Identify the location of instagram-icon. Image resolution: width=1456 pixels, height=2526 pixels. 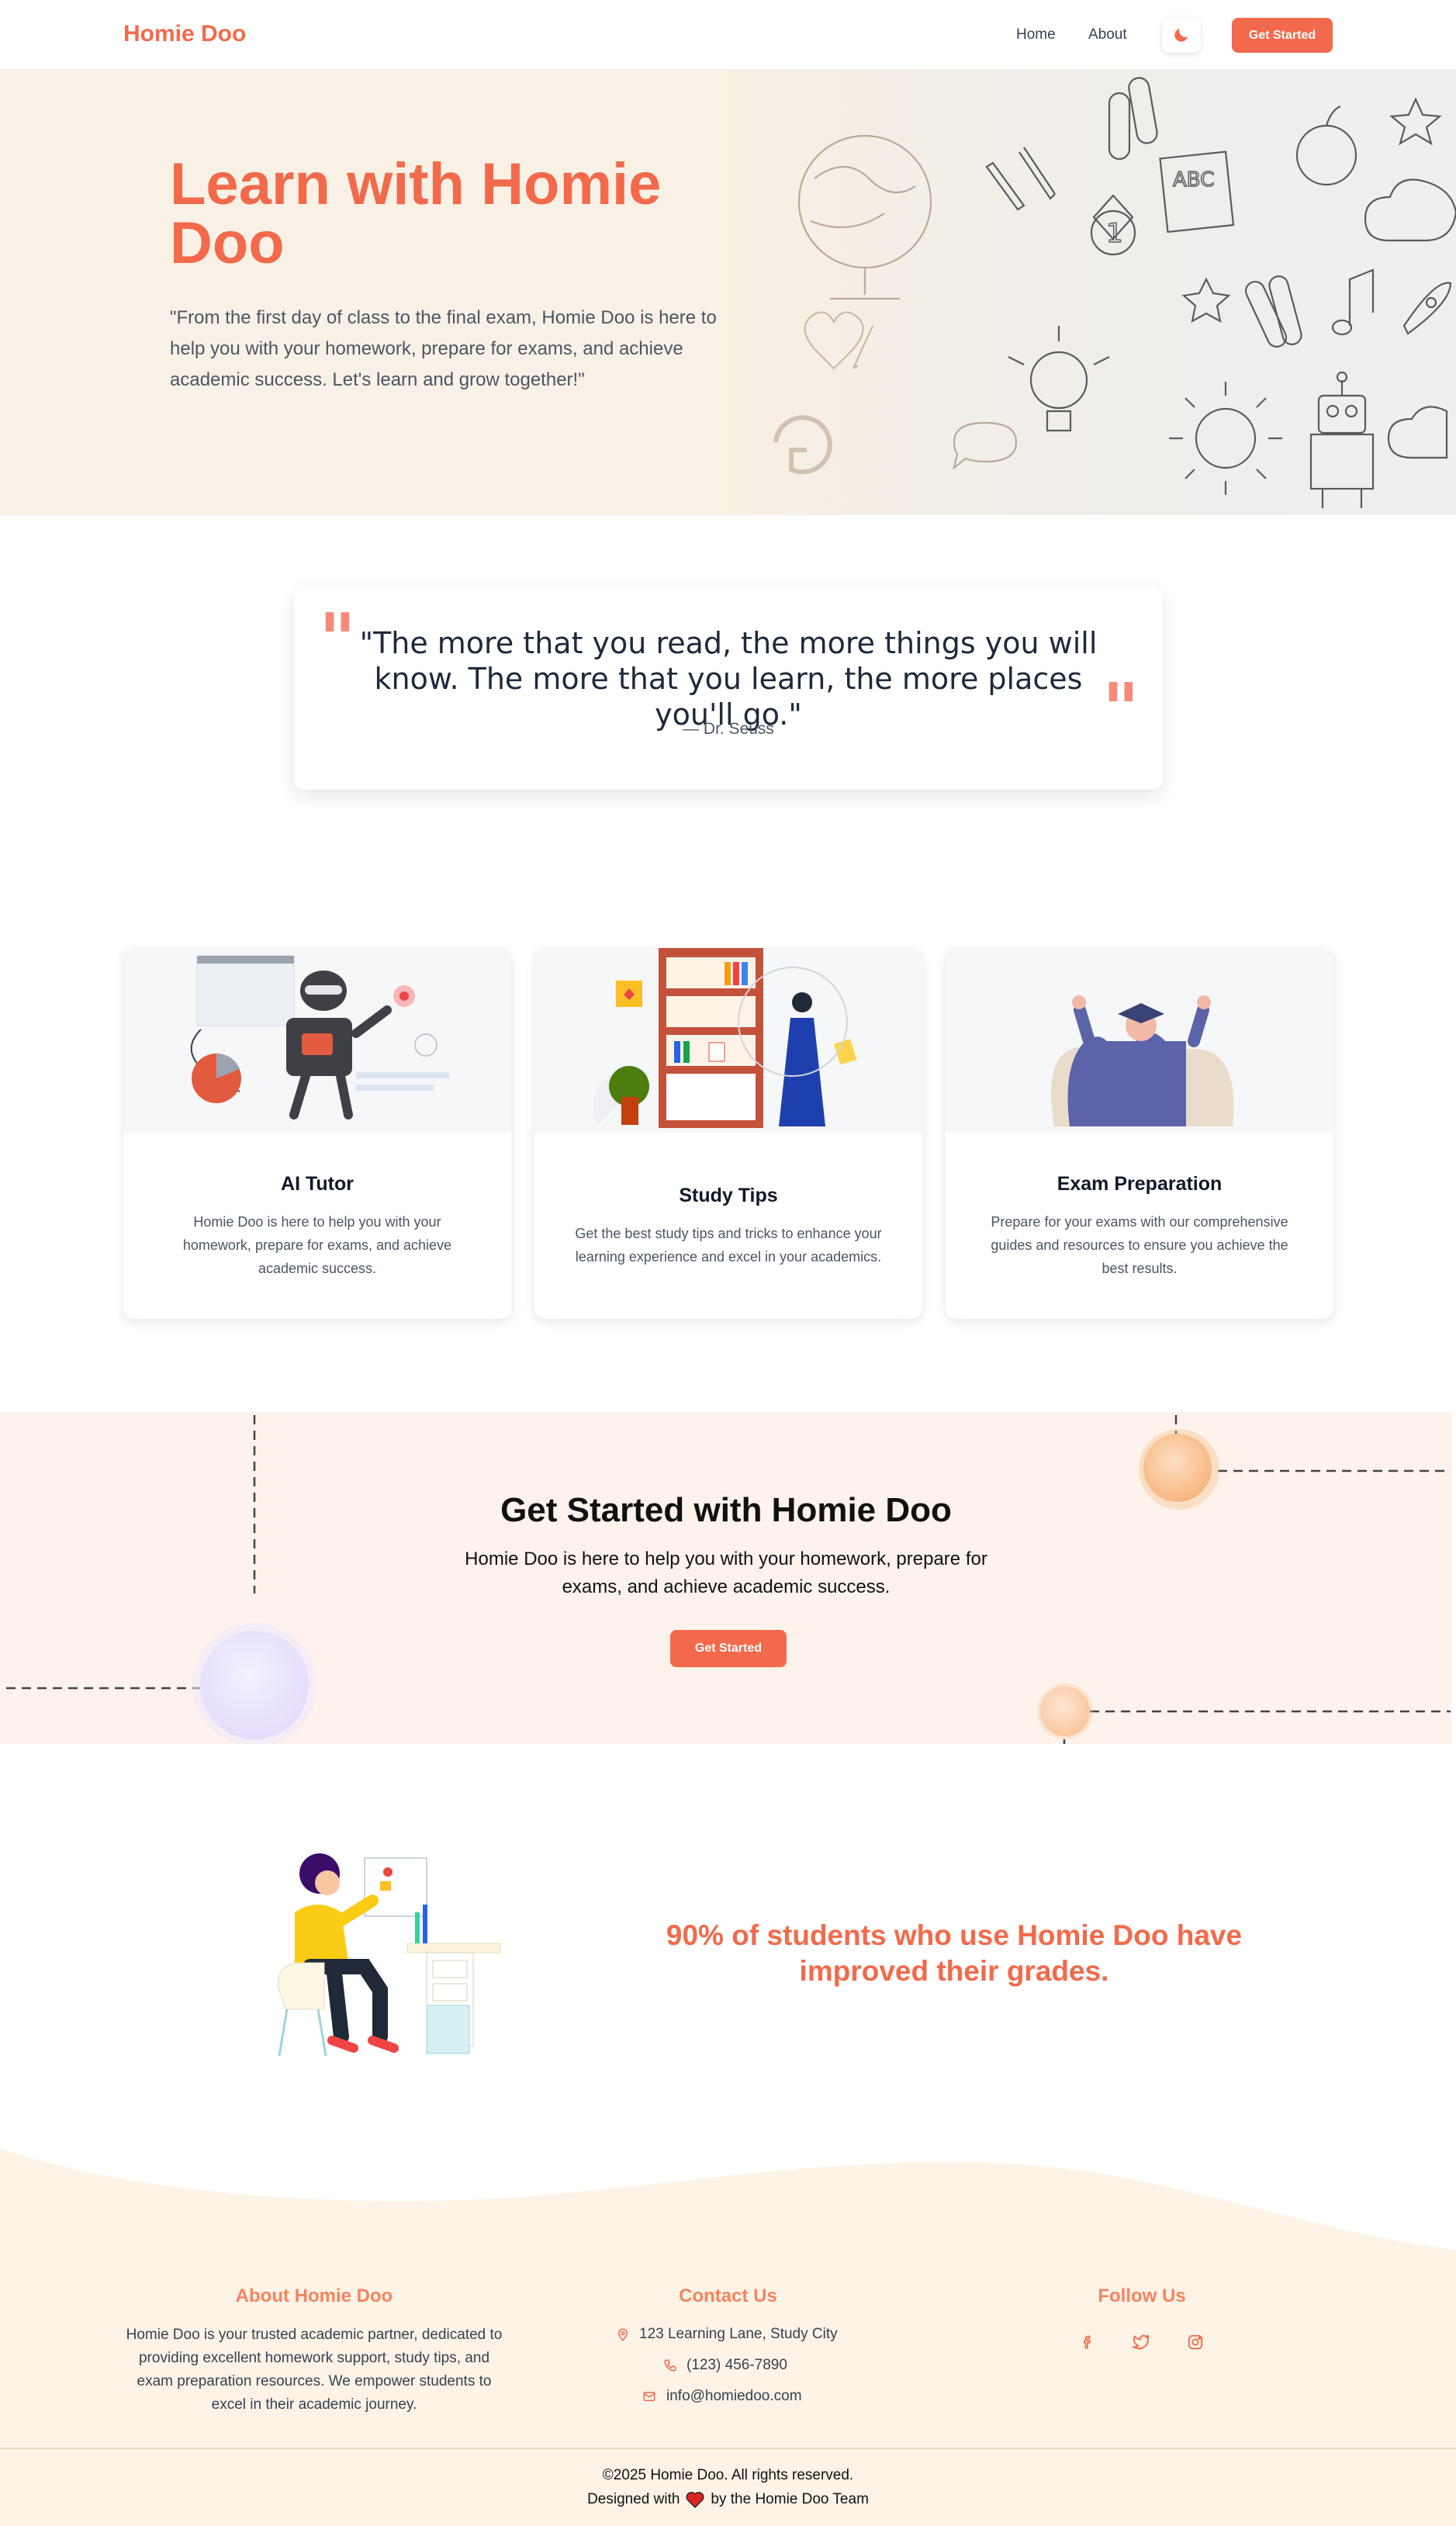
(1195, 2342).